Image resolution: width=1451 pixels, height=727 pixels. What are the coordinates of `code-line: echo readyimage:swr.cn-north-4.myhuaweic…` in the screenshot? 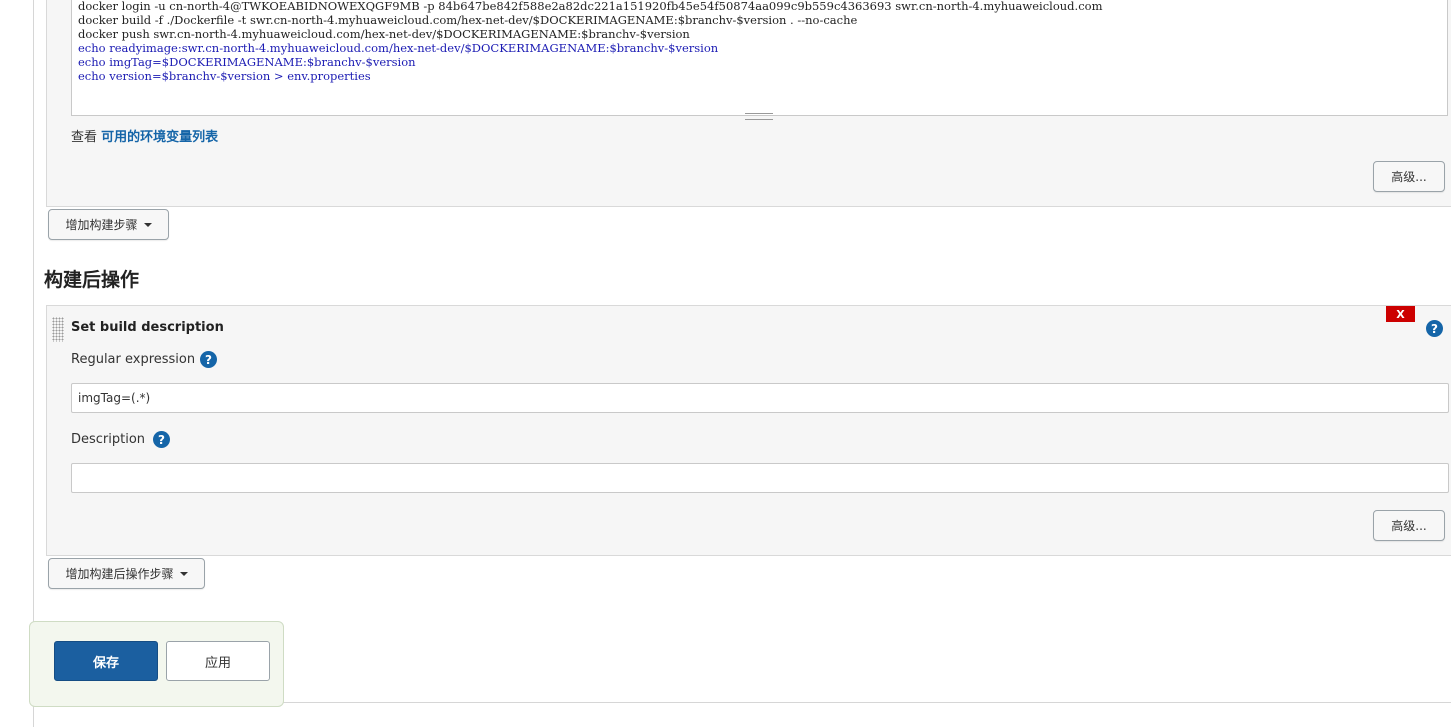 It's located at (398, 48).